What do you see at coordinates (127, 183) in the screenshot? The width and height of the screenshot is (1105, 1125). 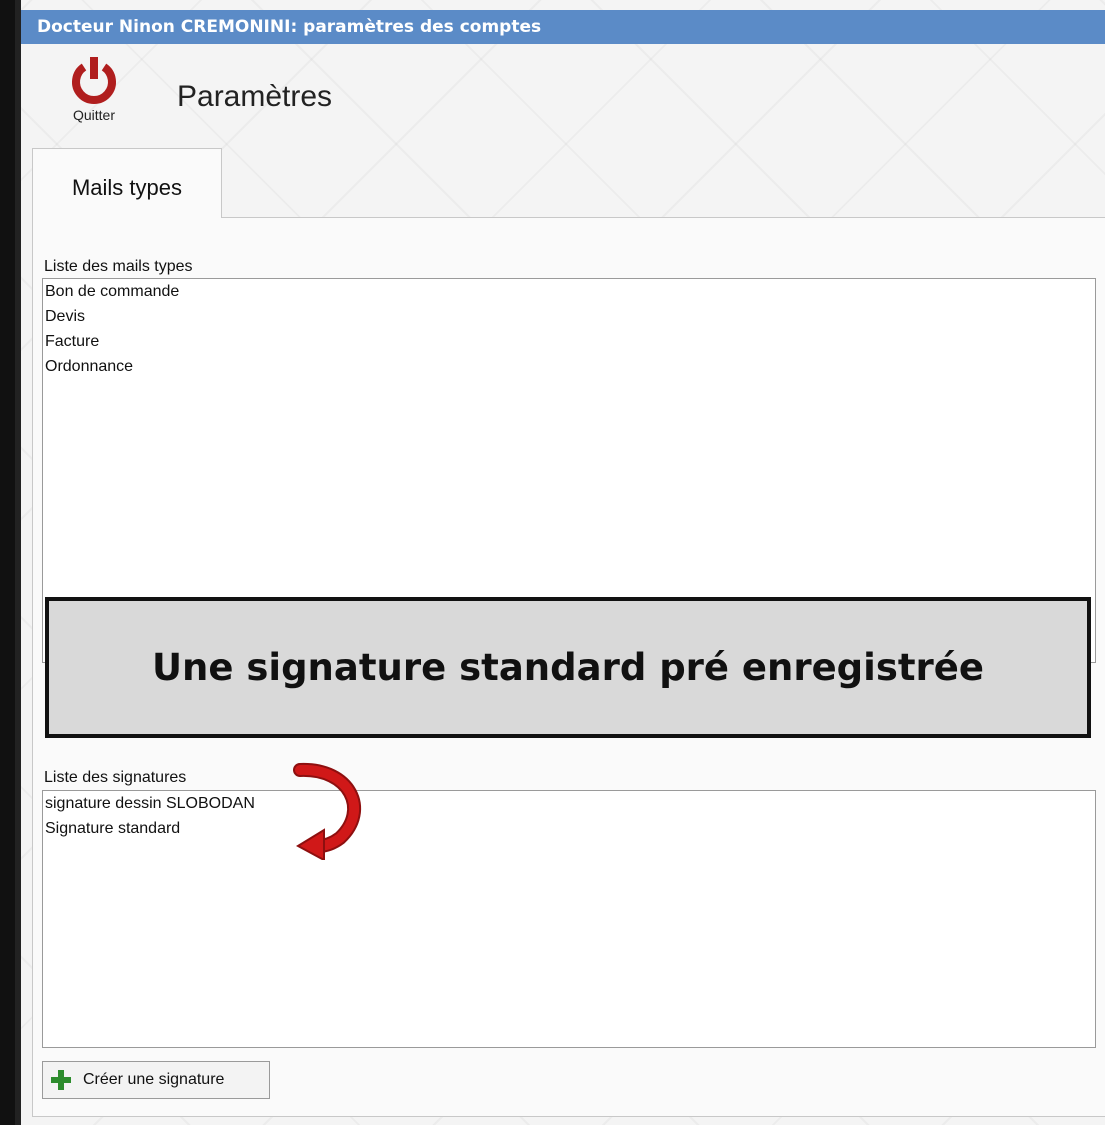 I see `tab-mail-types: Mails types` at bounding box center [127, 183].